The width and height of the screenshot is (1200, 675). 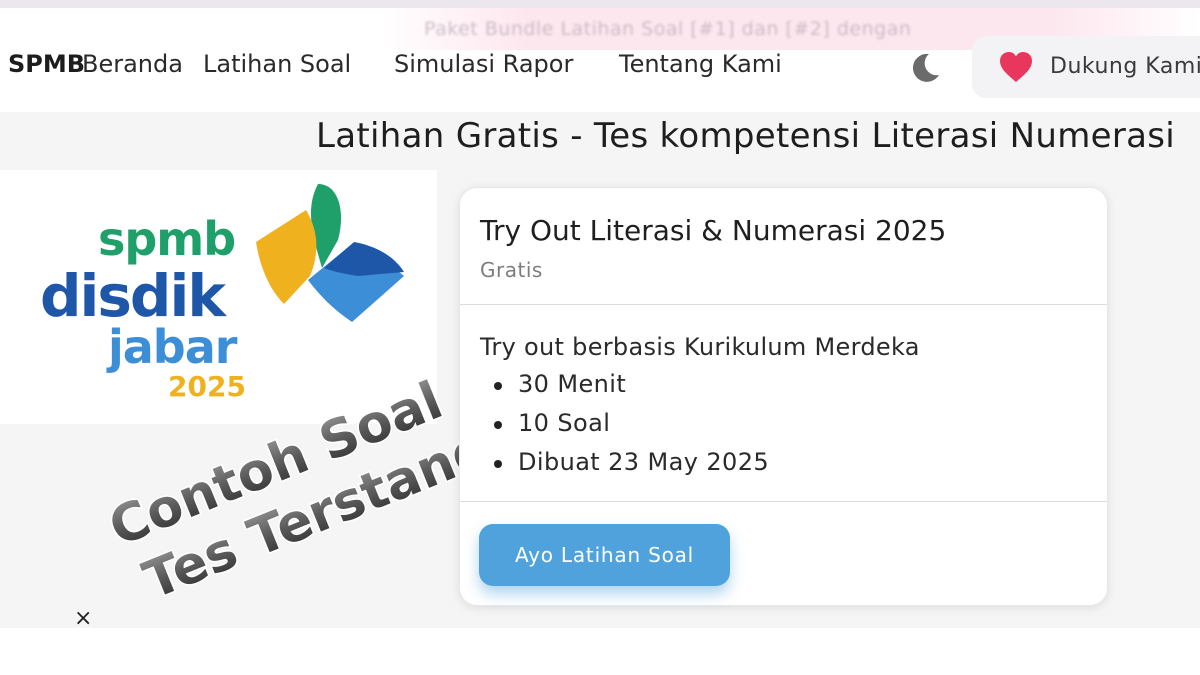 I want to click on nav-link-simulasi-rapor: Simulasi Rapor, so click(x=483, y=64).